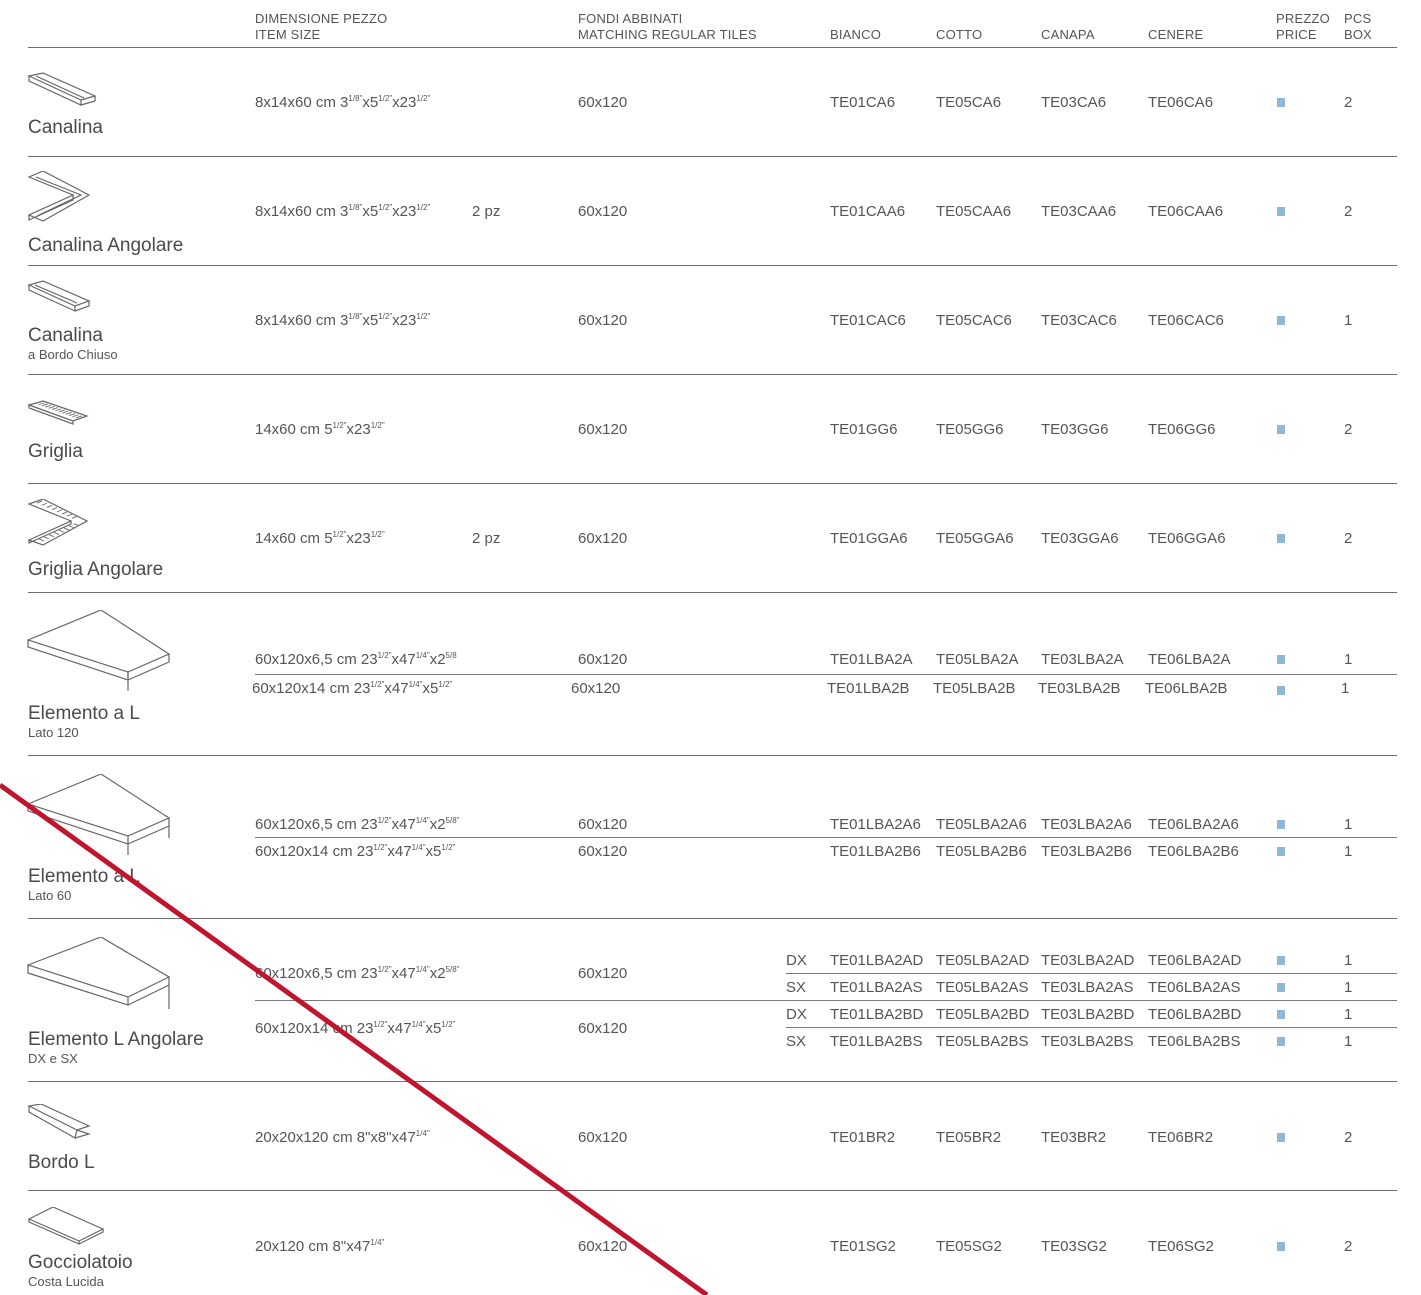  I want to click on product-7-row-code: TE03LBA2A6, so click(1086, 824).